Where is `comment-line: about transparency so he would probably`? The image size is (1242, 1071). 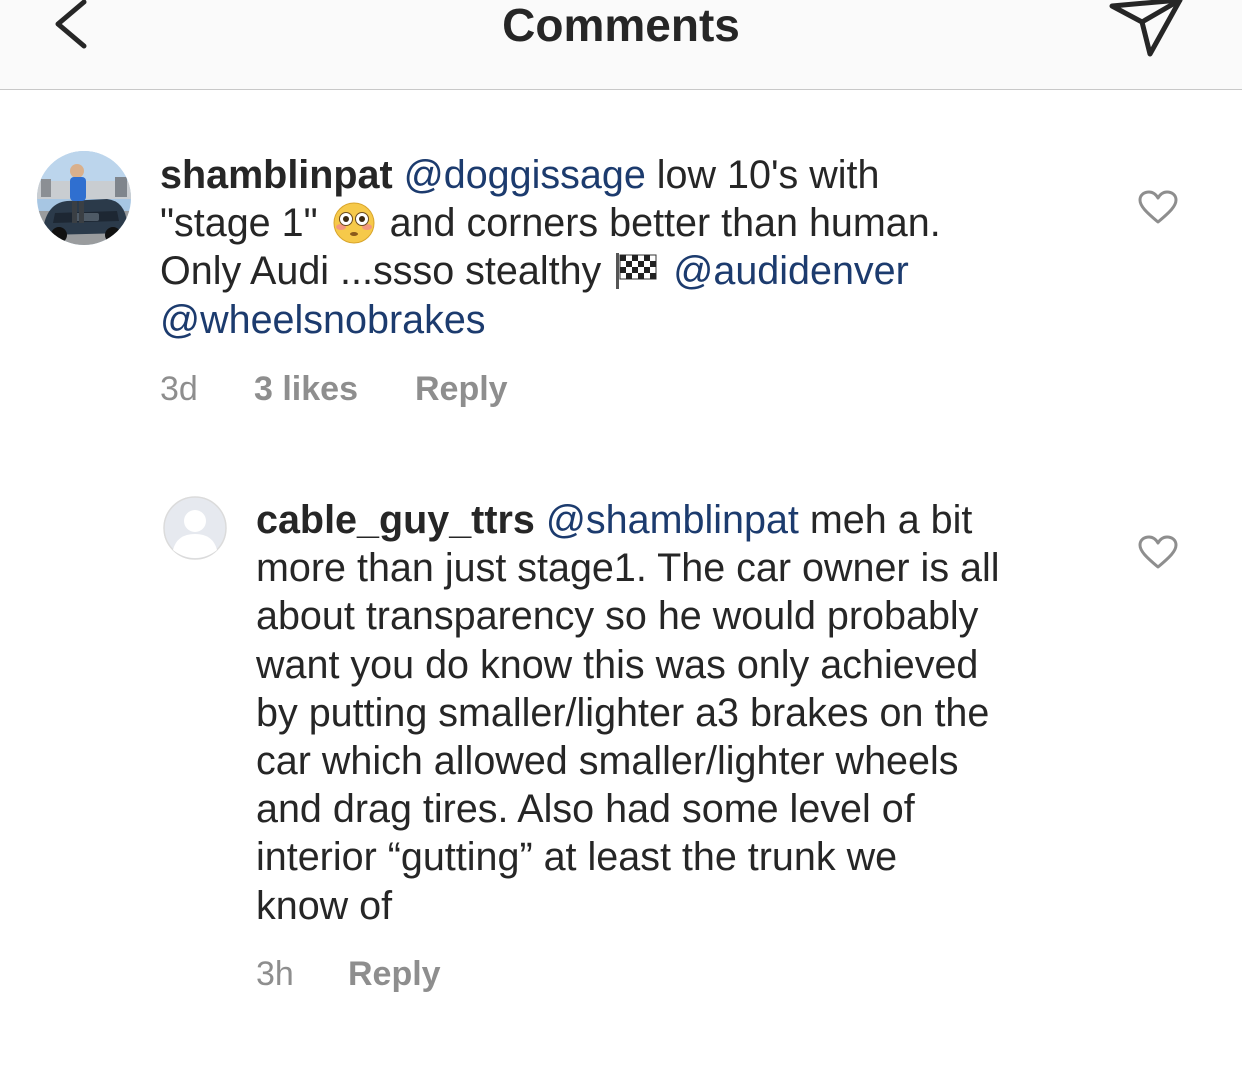 comment-line: about transparency so he would probably is located at coordinates (628, 616).